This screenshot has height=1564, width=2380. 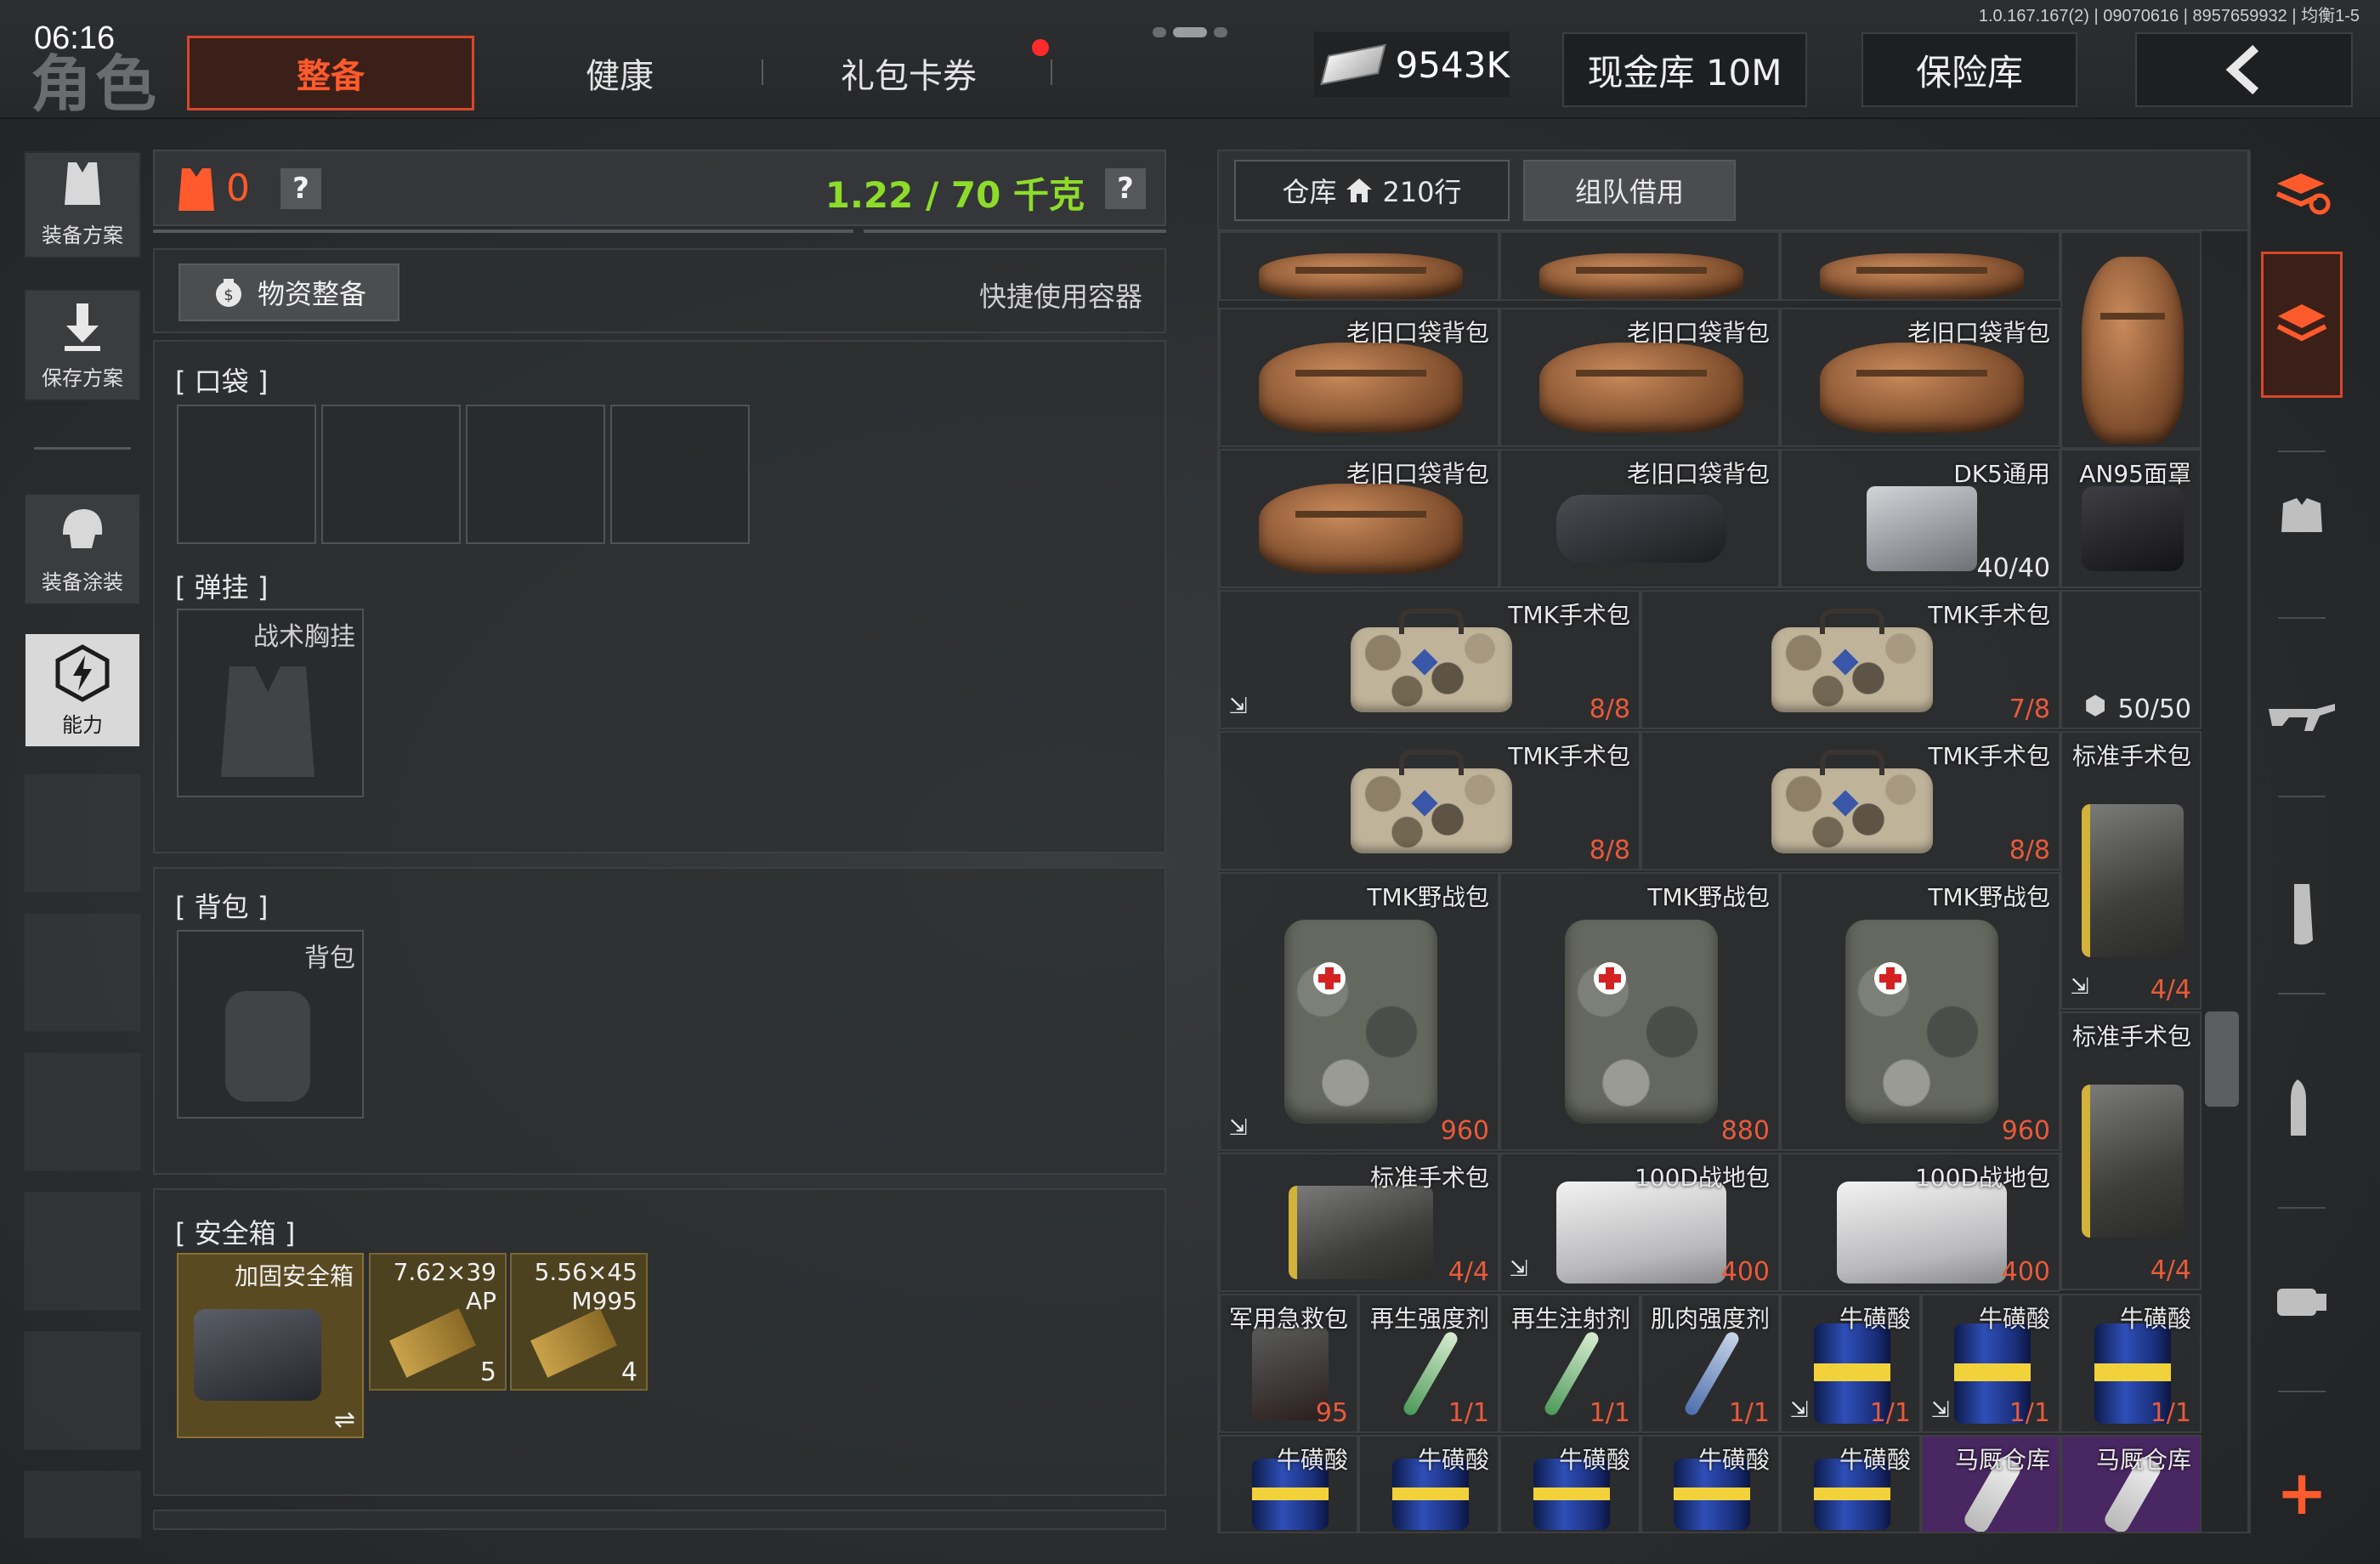 I want to click on safebox-swap-icon: ⇌, so click(x=344, y=1420).